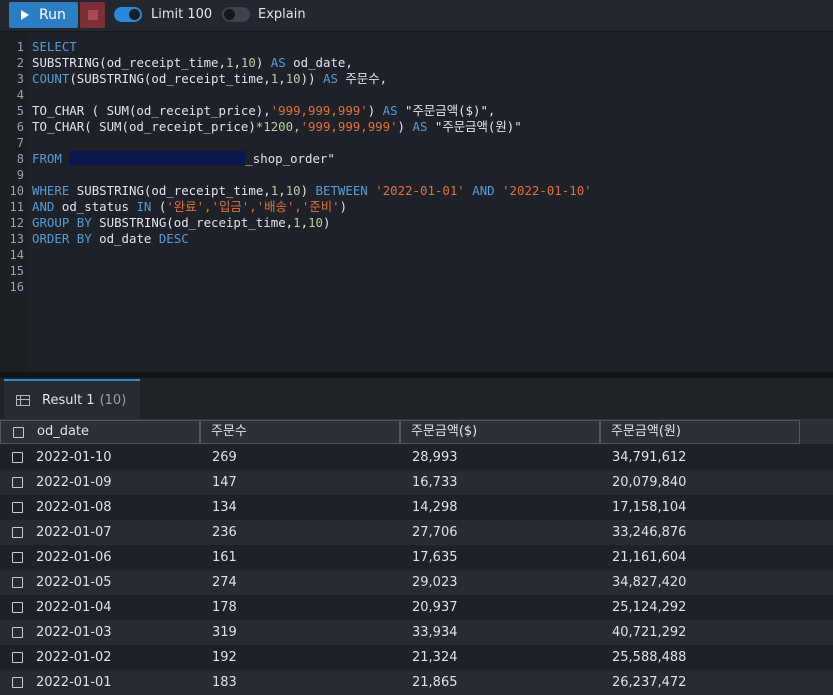 The image size is (833, 695). What do you see at coordinates (435, 557) in the screenshot?
I see `table-cell: 17,635` at bounding box center [435, 557].